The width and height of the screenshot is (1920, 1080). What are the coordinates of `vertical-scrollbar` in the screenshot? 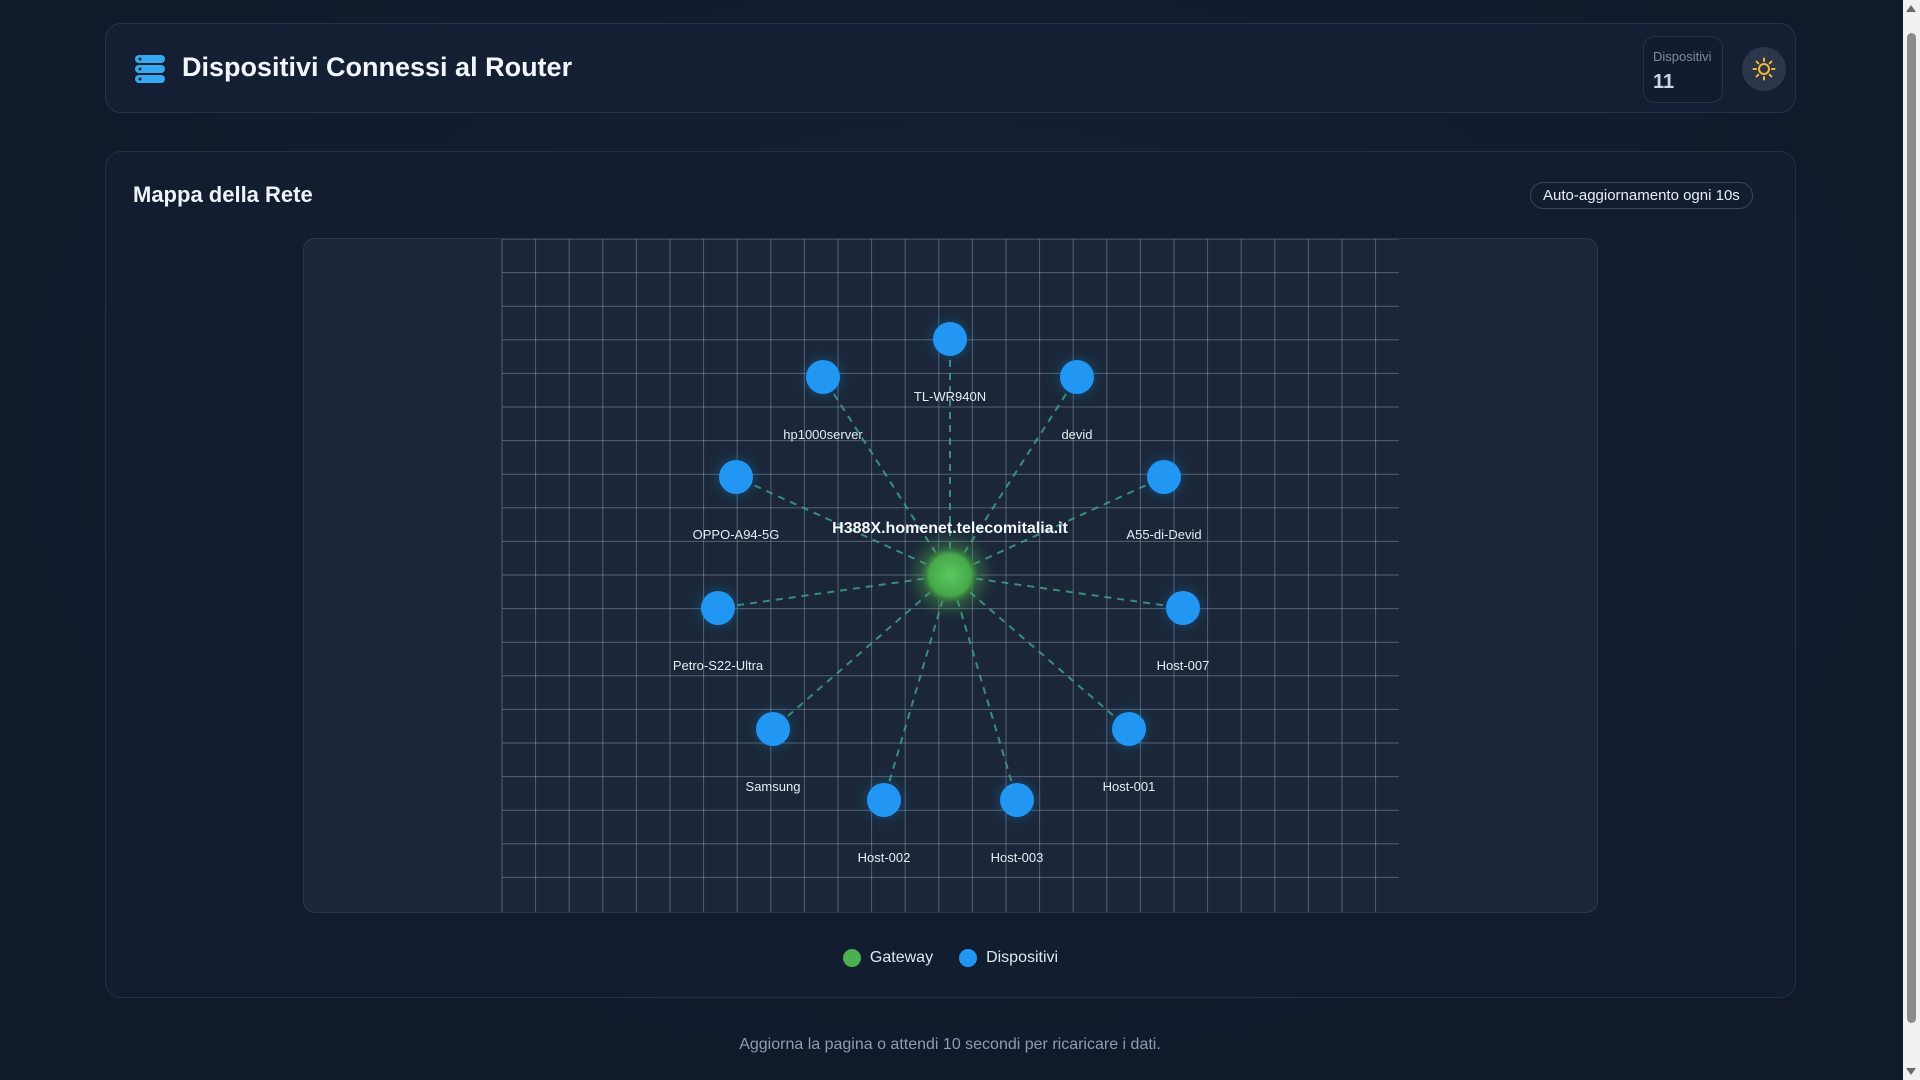 It's located at (1911, 540).